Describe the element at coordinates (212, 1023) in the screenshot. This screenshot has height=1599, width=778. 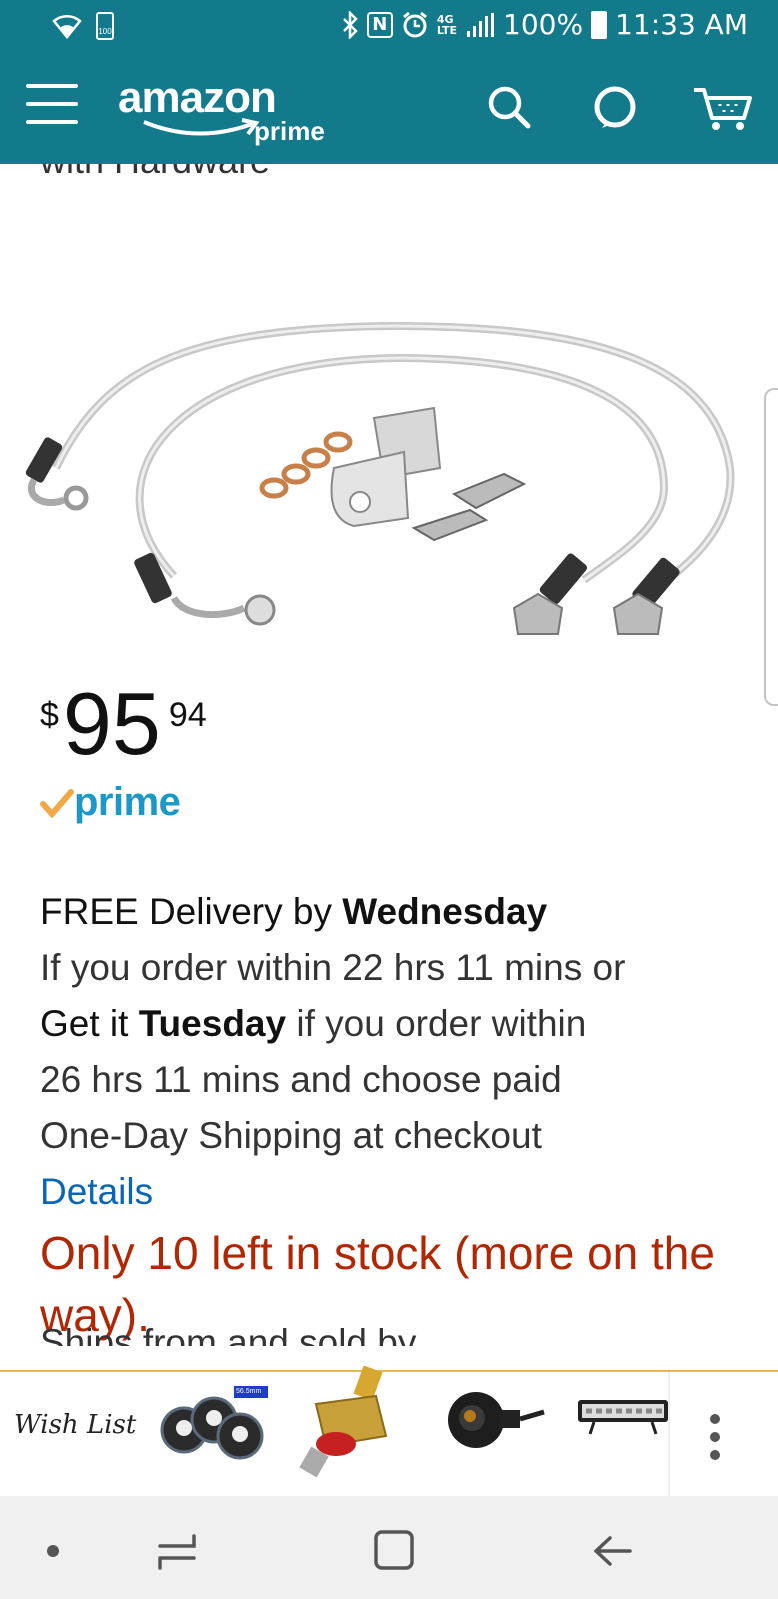
I see `fast-delivery-day: Tuesday` at that location.